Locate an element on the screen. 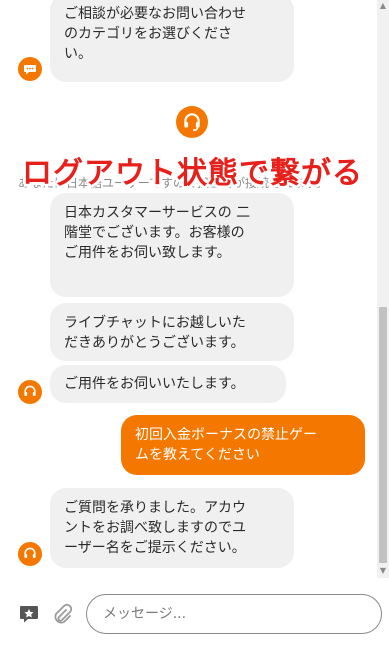 This screenshot has width=389, height=659. agent-message: ご相談が必要なお問い合わせ のカテゴリをお選びくださ い。 is located at coordinates (172, 41).